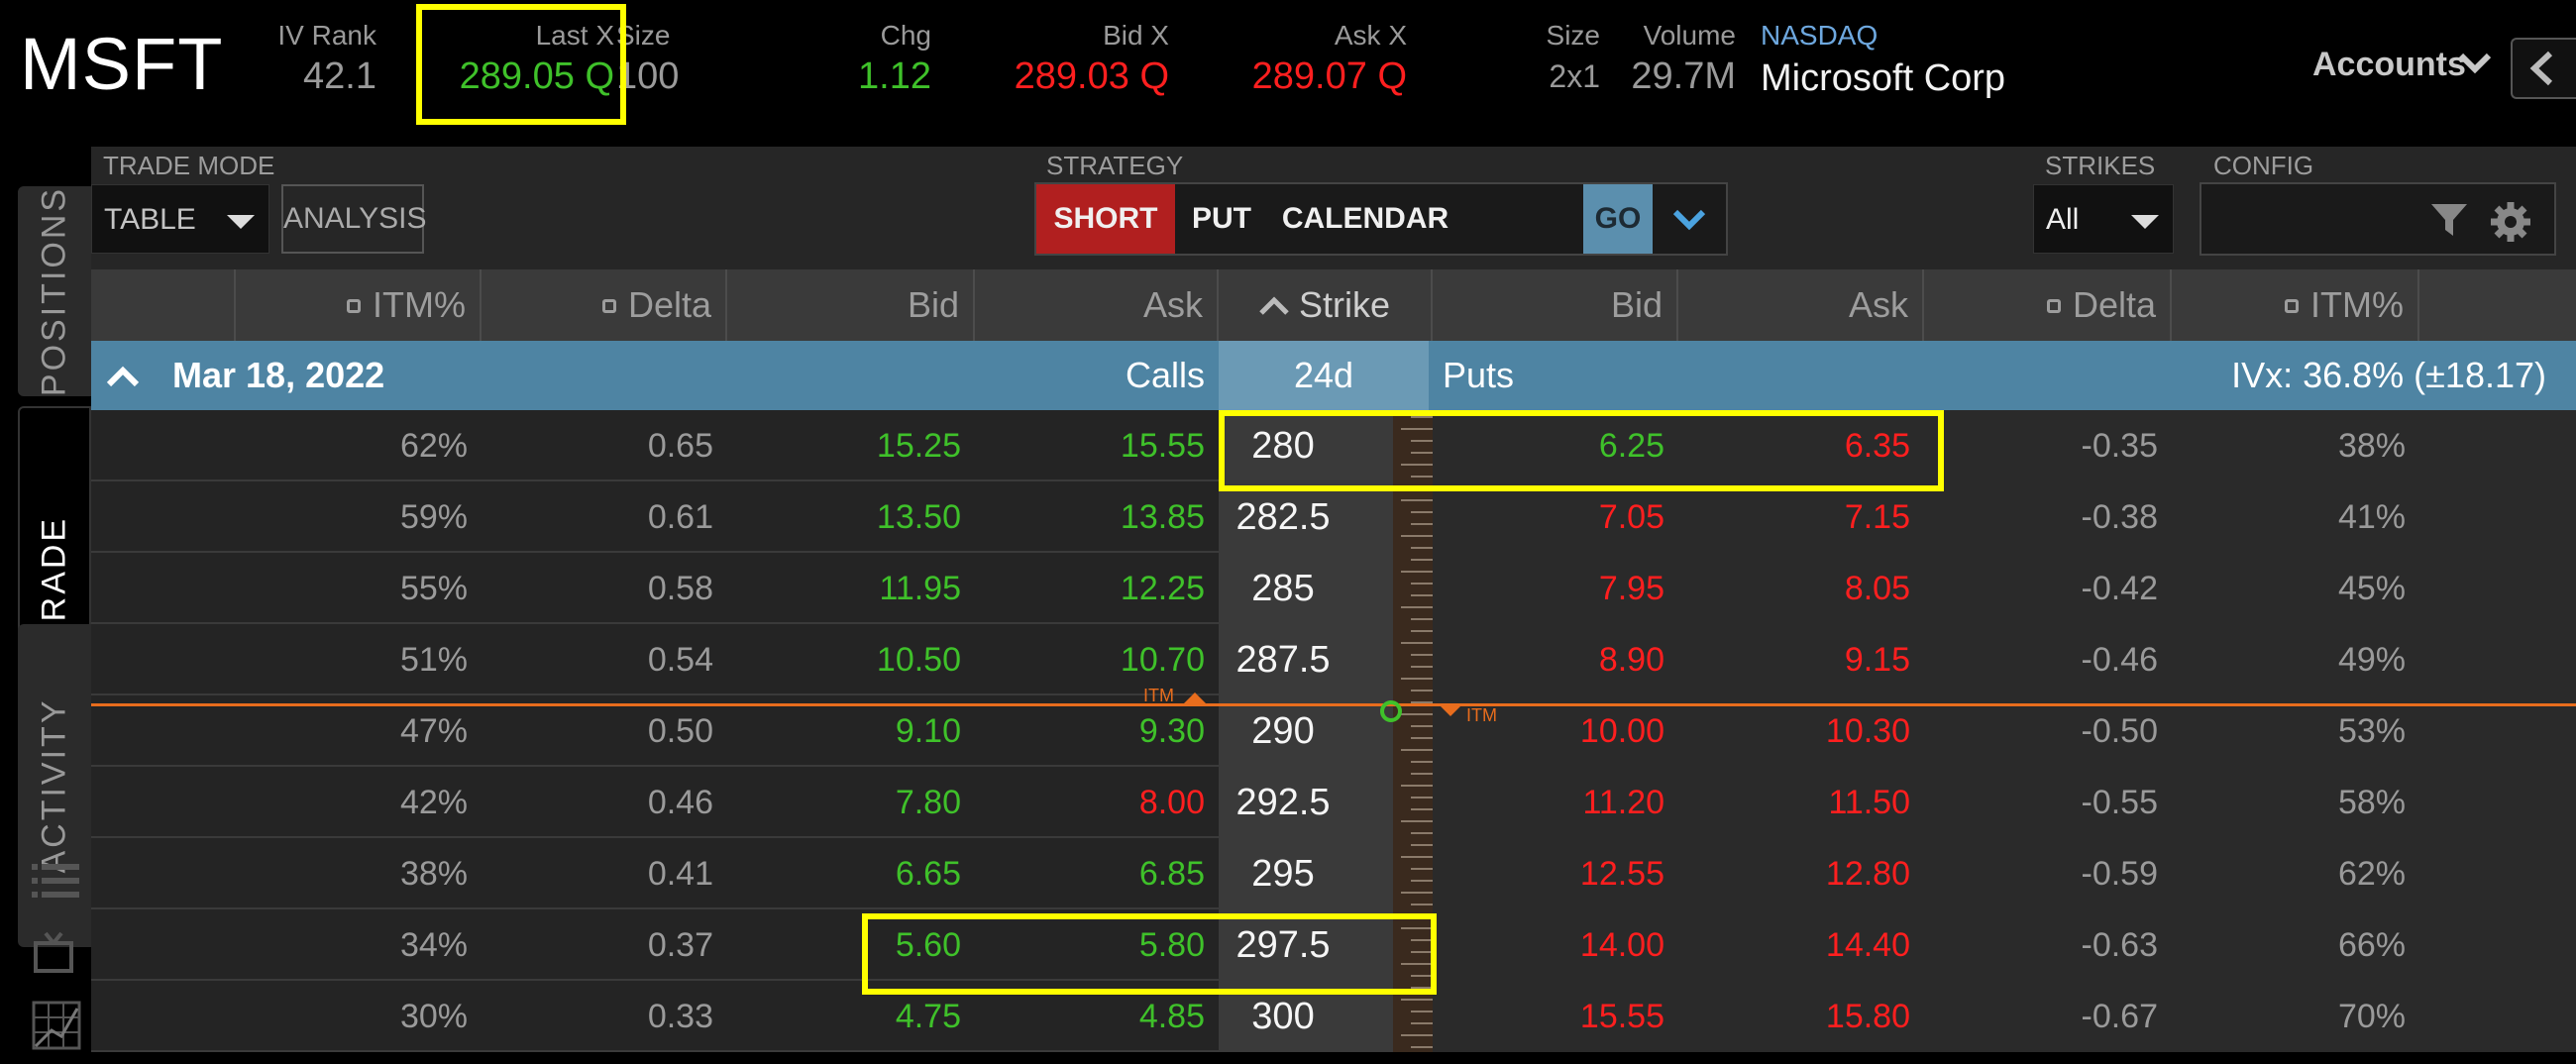 The height and width of the screenshot is (1064, 2576). What do you see at coordinates (359, 517) in the screenshot?
I see `cell-call-itm: 59%` at bounding box center [359, 517].